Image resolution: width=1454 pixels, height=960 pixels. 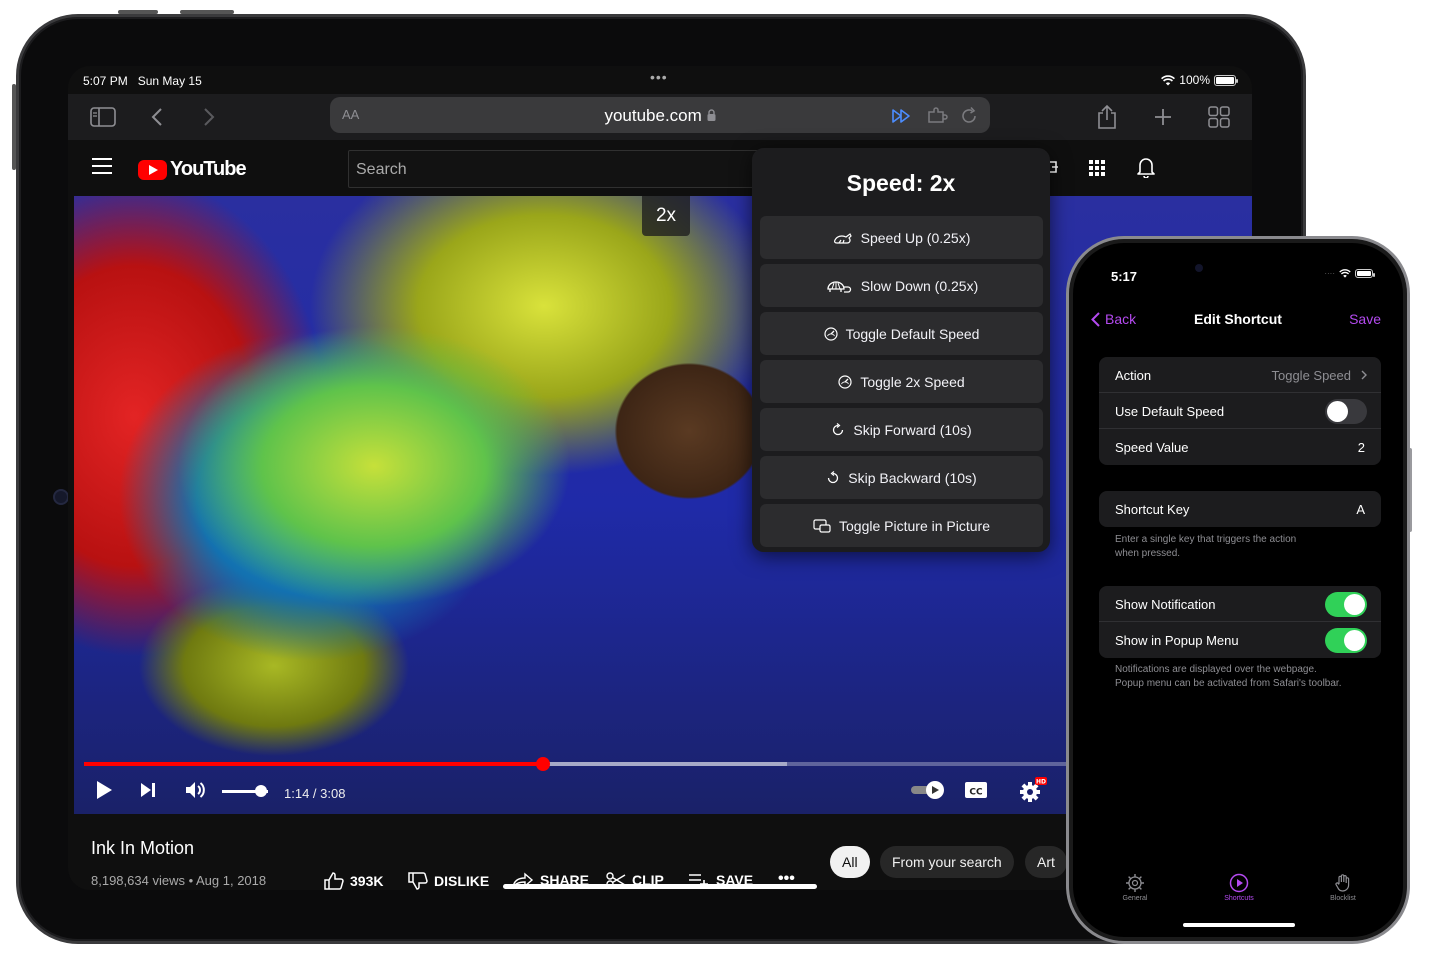 What do you see at coordinates (912, 477) in the screenshot?
I see `skip-backward-label: Skip Backward (10s)` at bounding box center [912, 477].